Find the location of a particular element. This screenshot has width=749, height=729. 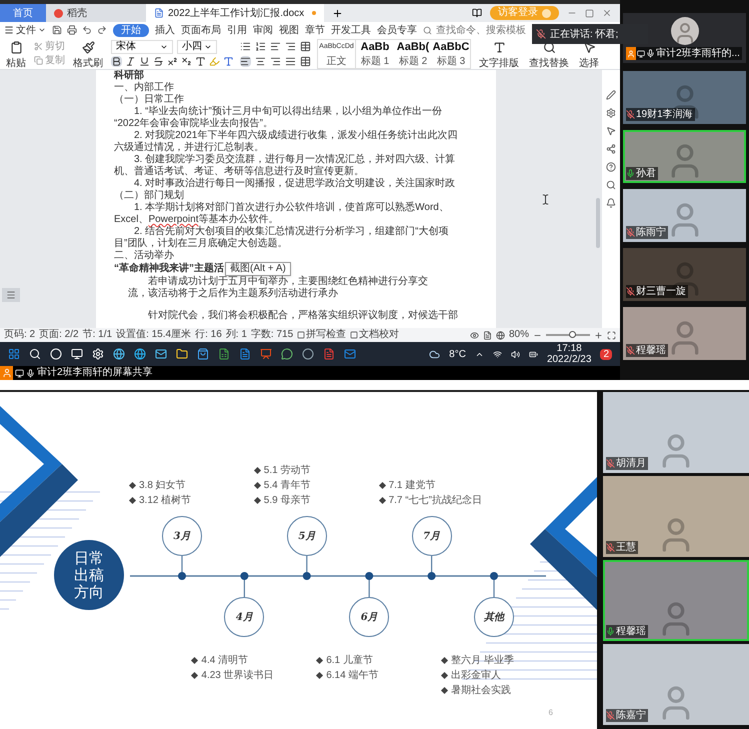

participant-tile: 胡清月 is located at coordinates (676, 432).